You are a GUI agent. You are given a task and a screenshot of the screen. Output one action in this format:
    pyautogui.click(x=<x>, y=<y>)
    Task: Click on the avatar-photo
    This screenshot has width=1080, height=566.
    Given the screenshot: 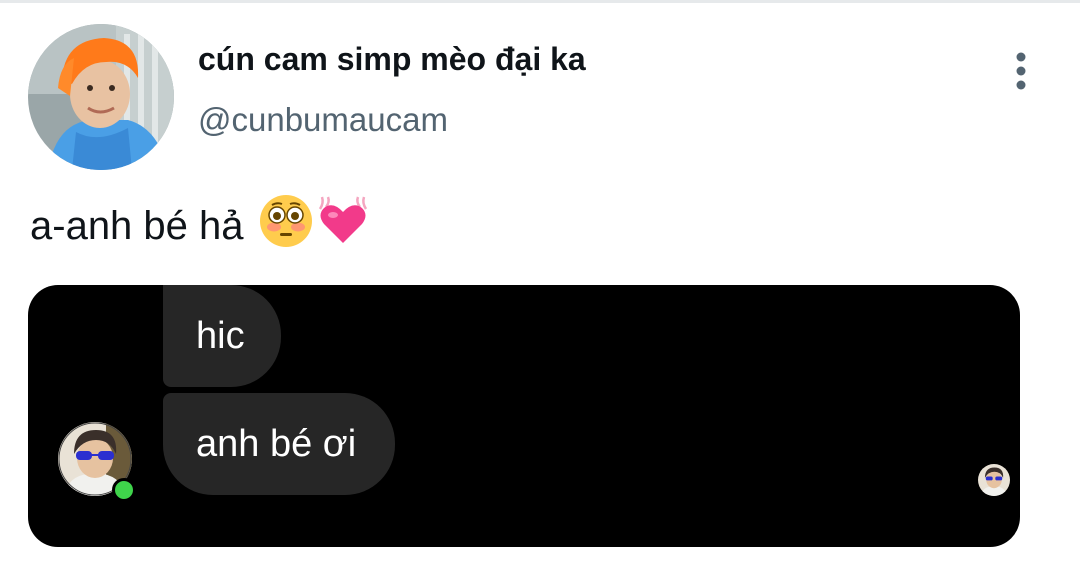 What is the action you would take?
    pyautogui.click(x=101, y=97)
    